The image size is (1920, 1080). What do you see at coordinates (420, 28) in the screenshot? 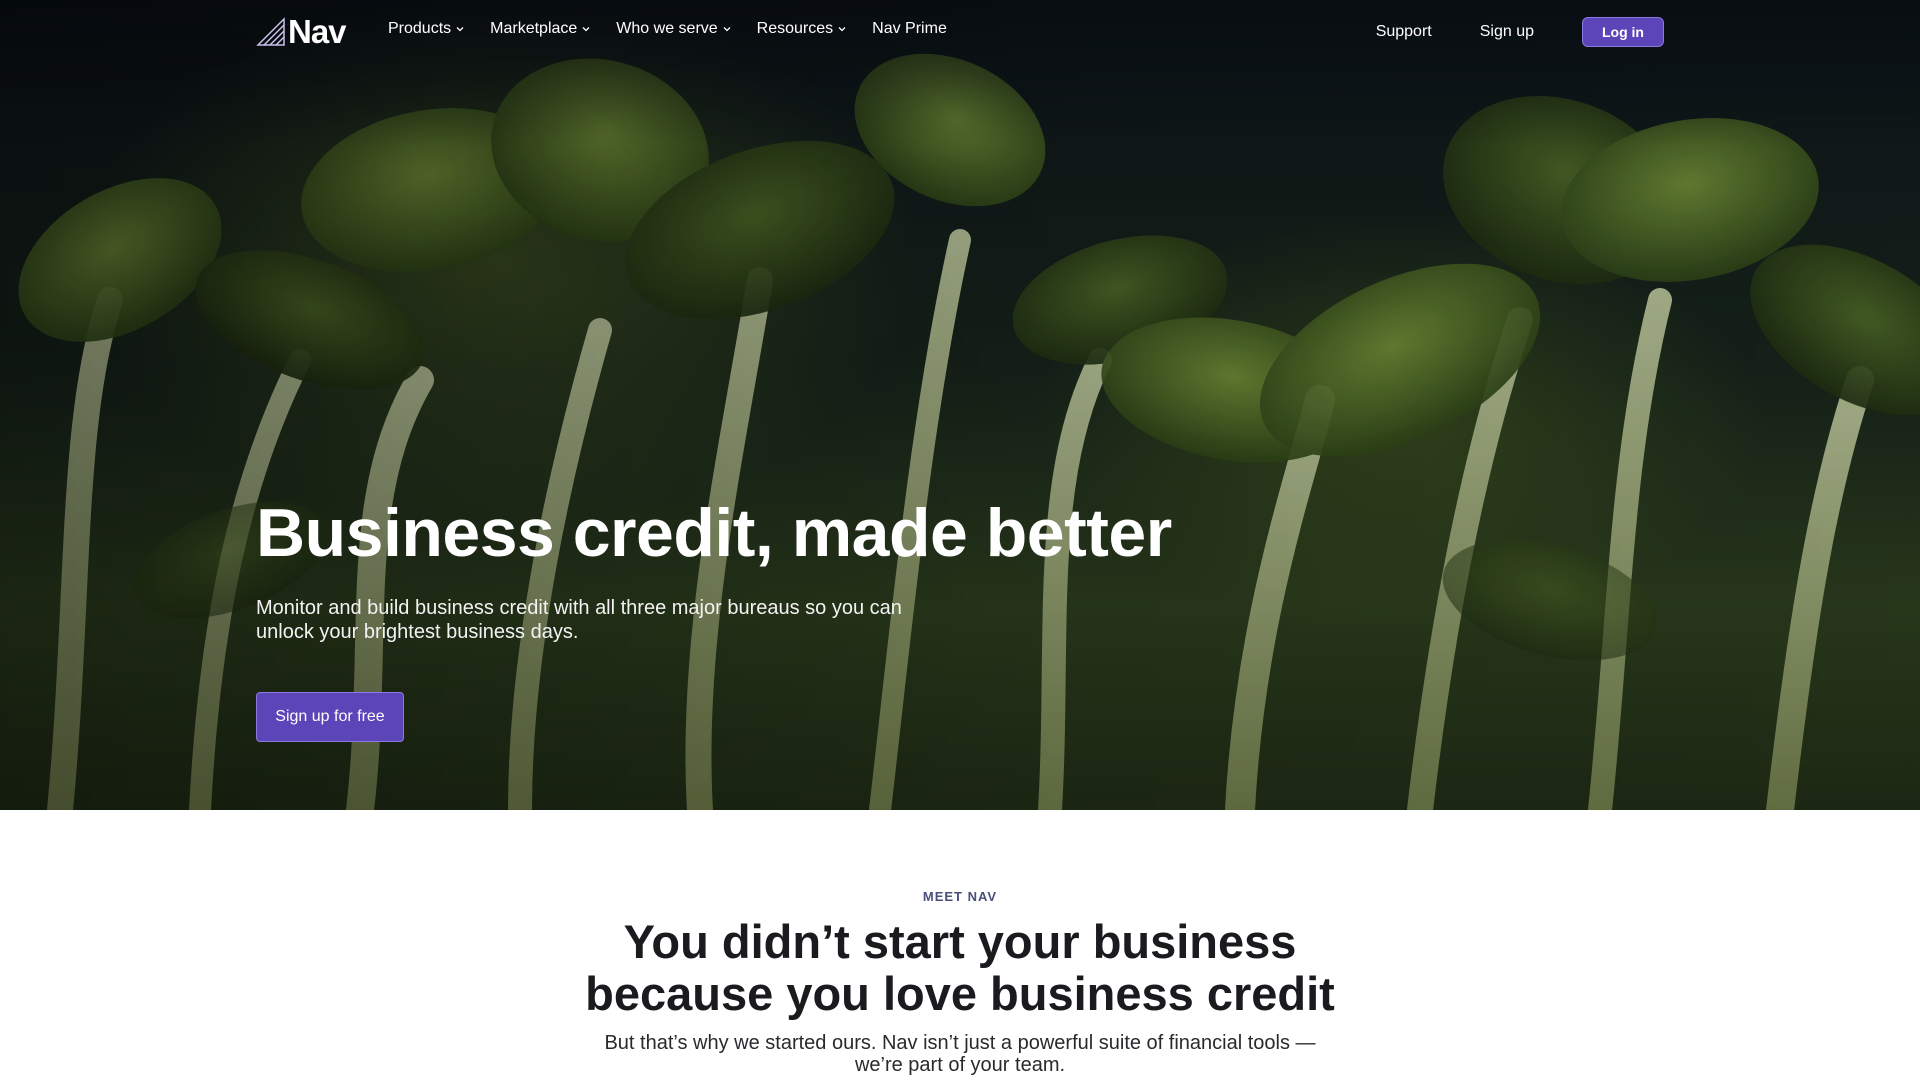
I see `menu-item-label: Products` at bounding box center [420, 28].